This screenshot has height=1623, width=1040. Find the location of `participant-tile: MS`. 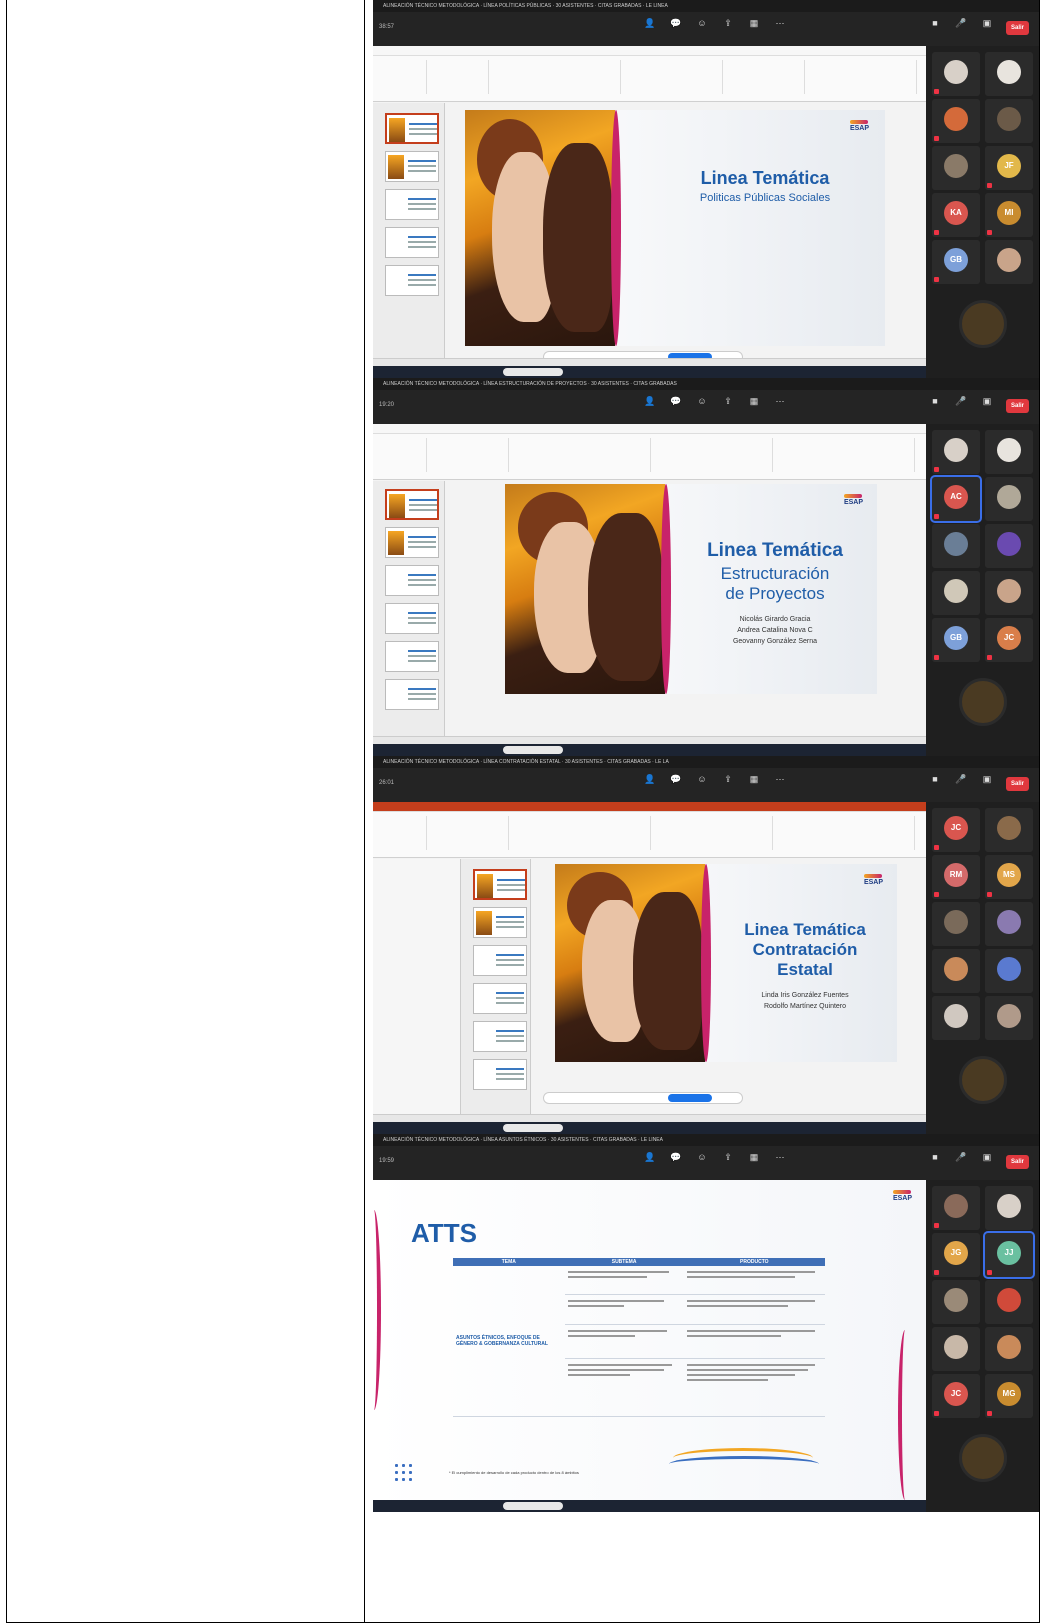

participant-tile: MS is located at coordinates (1009, 877).